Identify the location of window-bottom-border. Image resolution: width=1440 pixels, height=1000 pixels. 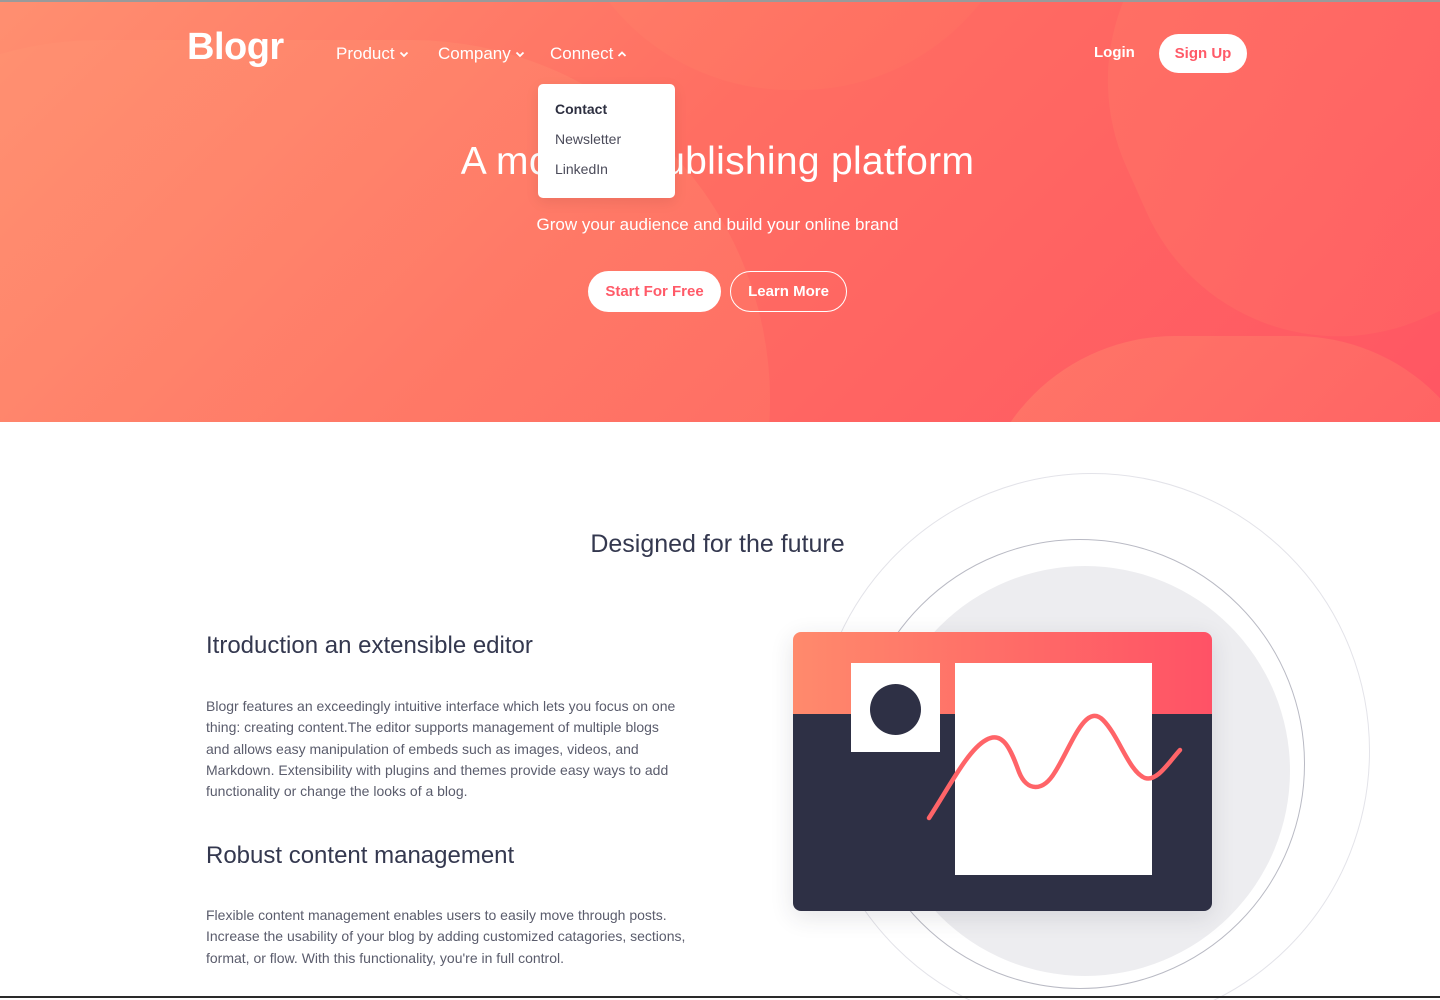
(720, 997).